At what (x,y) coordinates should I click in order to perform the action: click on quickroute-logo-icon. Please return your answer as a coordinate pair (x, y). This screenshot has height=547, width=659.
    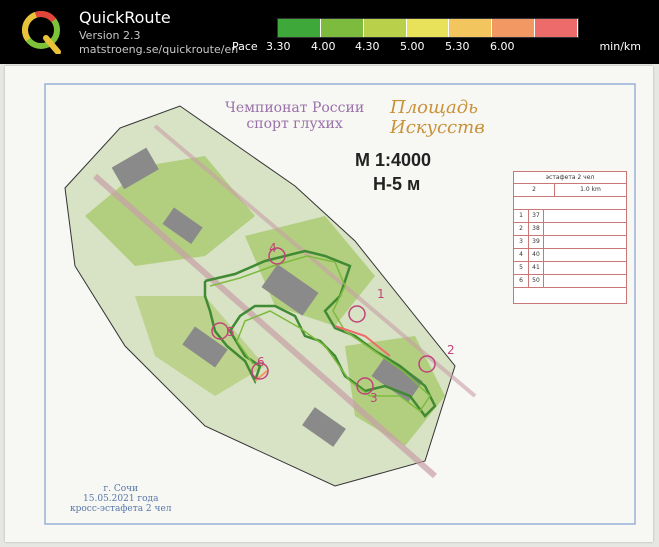
    Looking at the image, I should click on (41, 32).